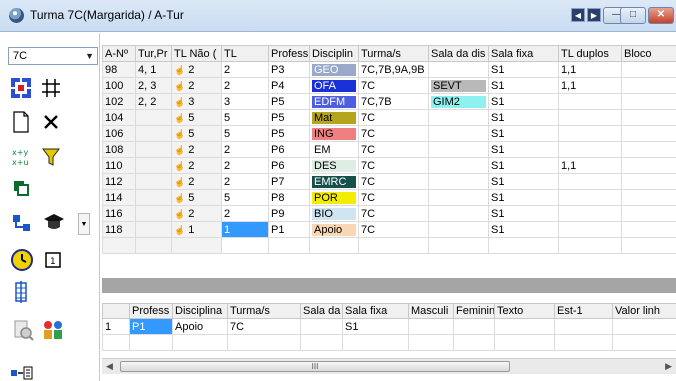  What do you see at coordinates (334, 117) in the screenshot?
I see `subject-cell: Mat` at bounding box center [334, 117].